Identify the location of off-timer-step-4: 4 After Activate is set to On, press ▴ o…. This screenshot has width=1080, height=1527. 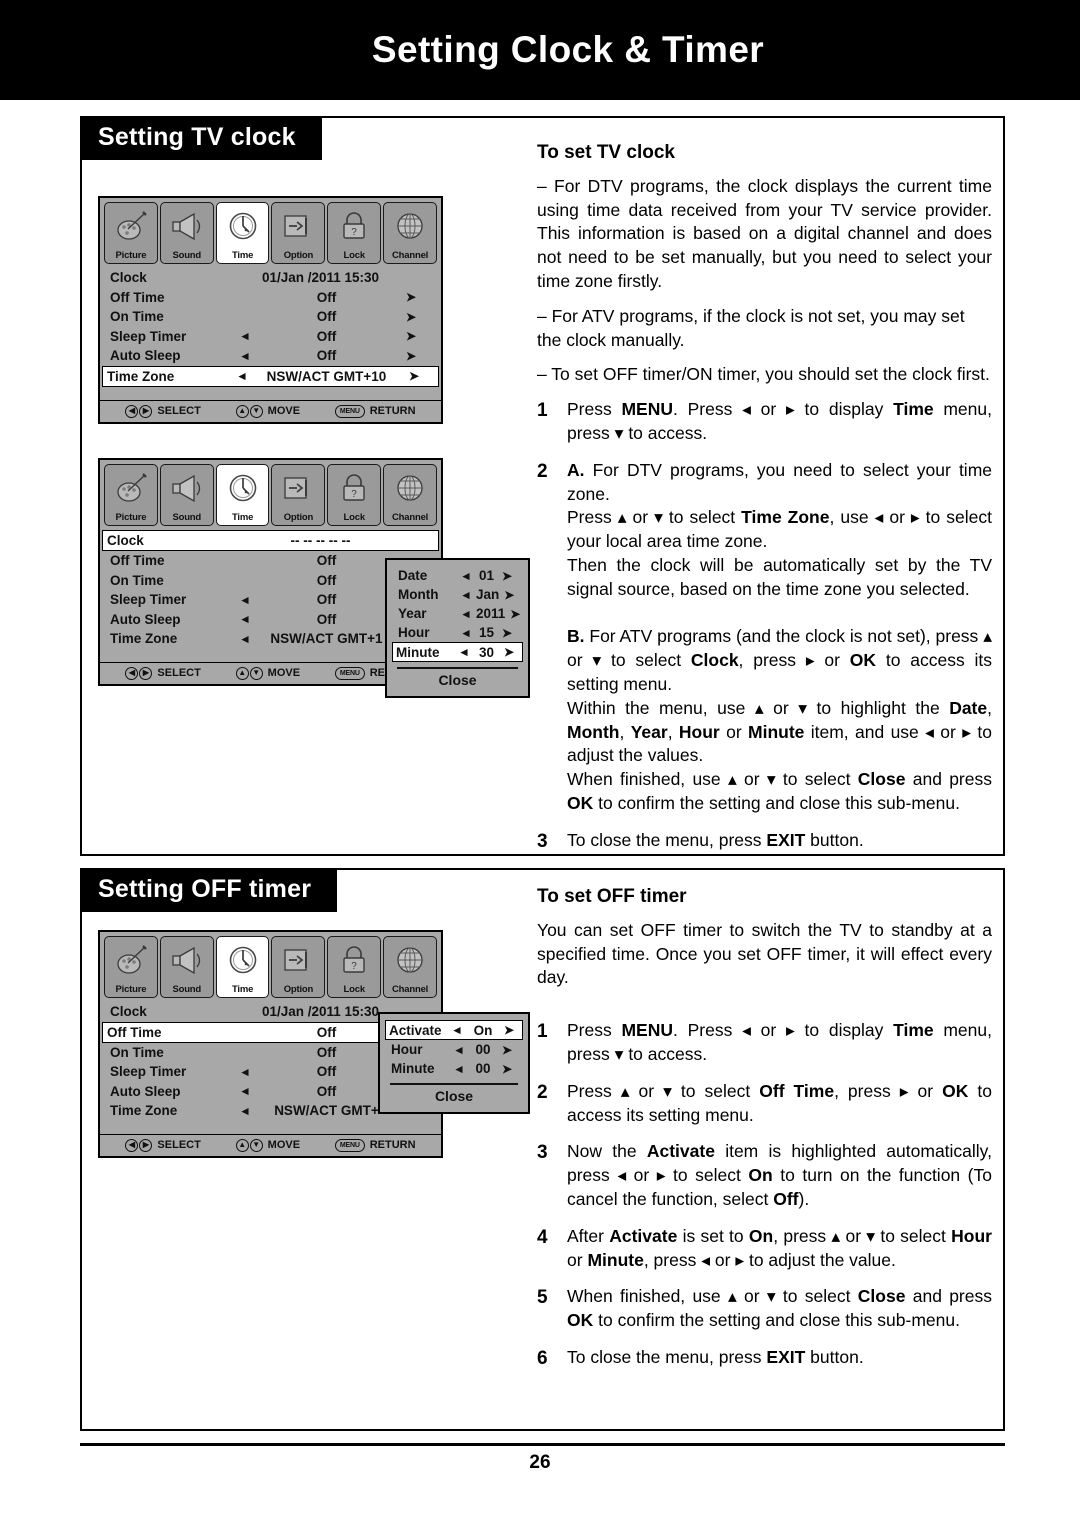
(764, 1249).